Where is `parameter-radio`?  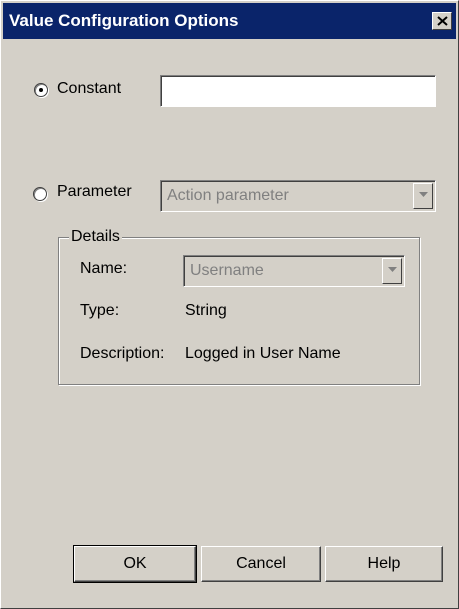 parameter-radio is located at coordinates (40, 194).